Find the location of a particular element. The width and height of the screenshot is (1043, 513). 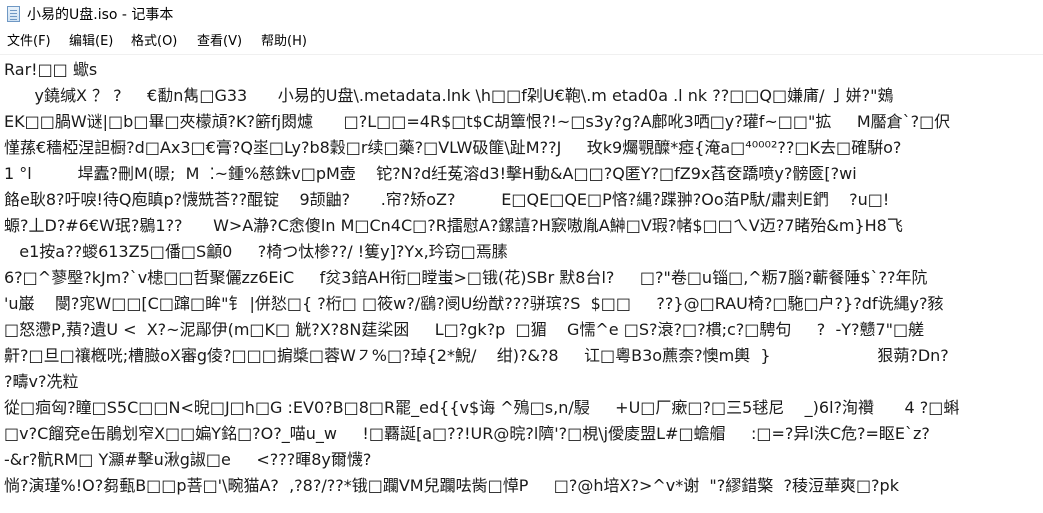

menu-edit: 编辑(E) is located at coordinates (91, 42).